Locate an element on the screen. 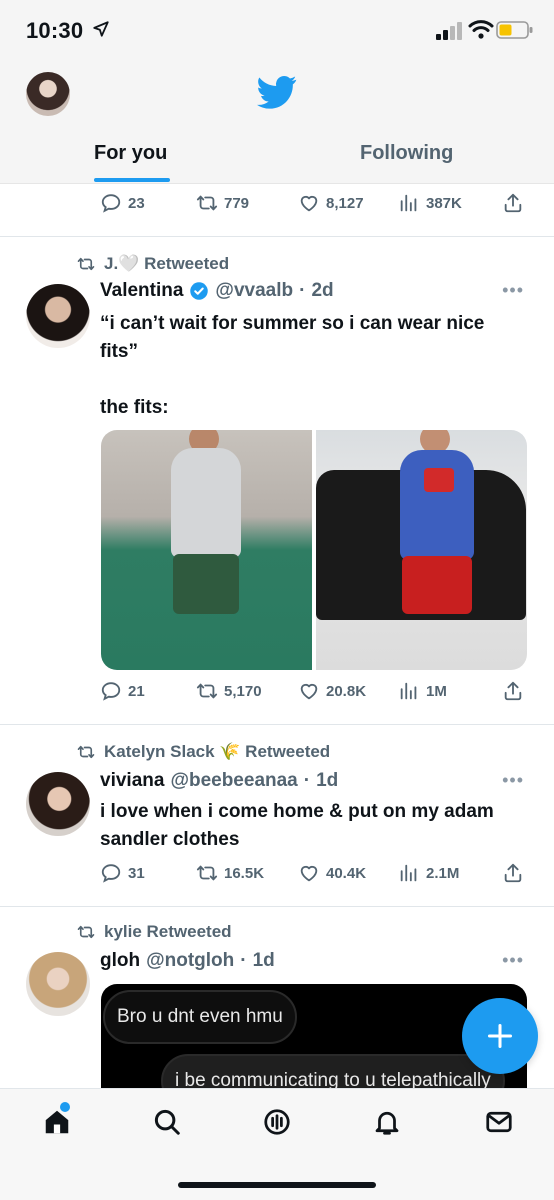 Image resolution: width=554 pixels, height=1200 pixels. notifications-icon is located at coordinates (387, 1122).